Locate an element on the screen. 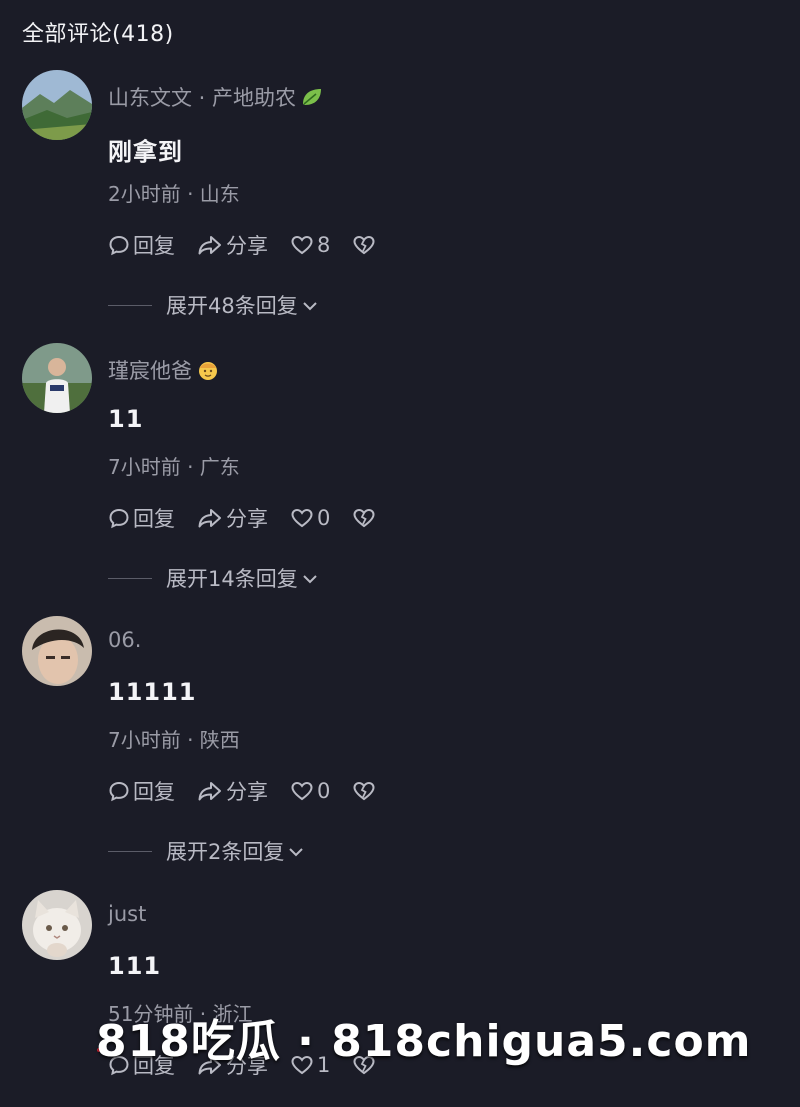 The image size is (800, 1107). expand-replies-button: 展开14条回复 is located at coordinates (213, 578).